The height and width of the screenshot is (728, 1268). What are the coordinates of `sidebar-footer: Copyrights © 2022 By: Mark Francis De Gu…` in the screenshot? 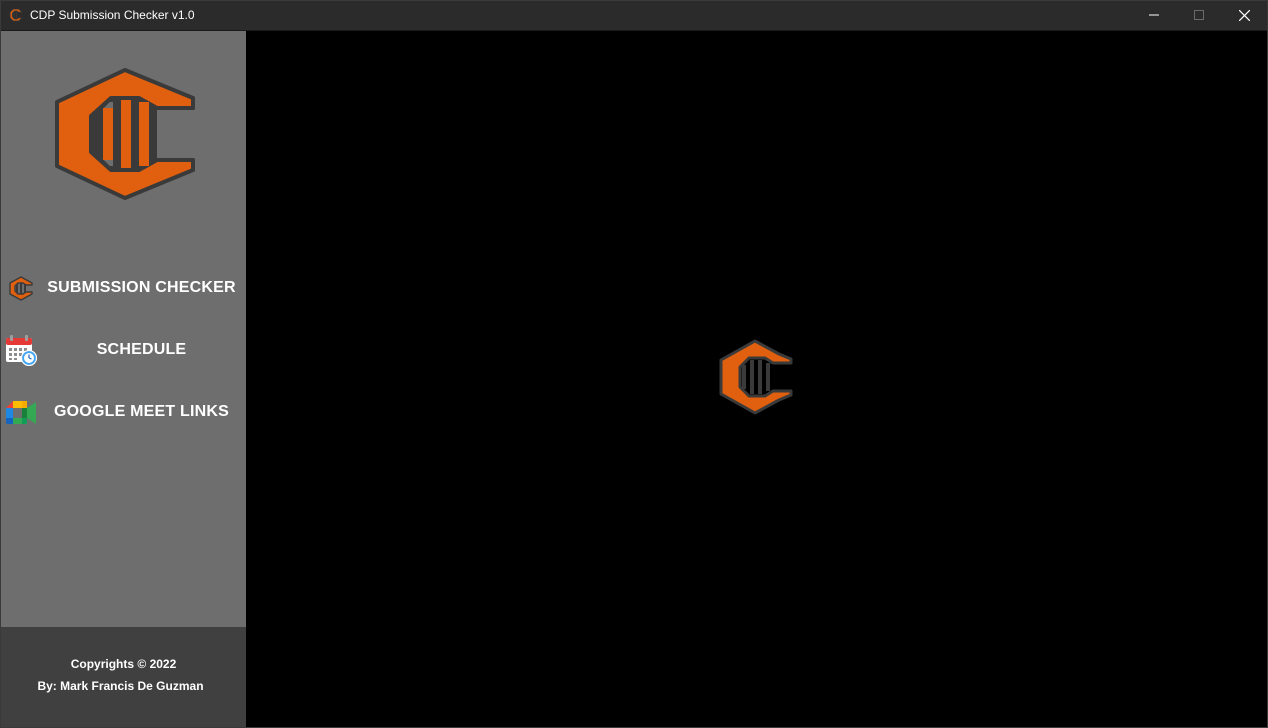 It's located at (123, 677).